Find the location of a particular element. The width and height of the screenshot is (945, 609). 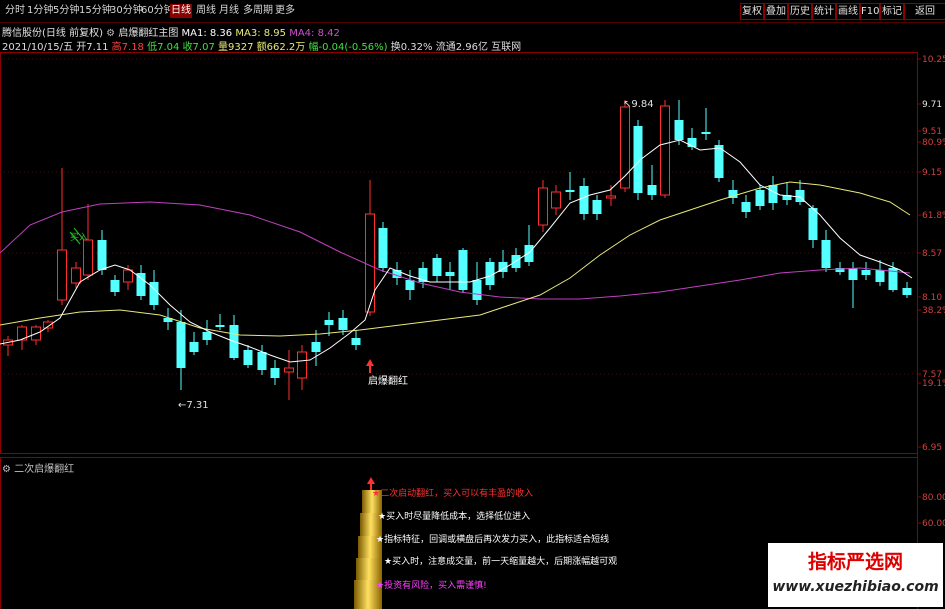

price-axis-label: 80.9% is located at coordinates (933, 143).